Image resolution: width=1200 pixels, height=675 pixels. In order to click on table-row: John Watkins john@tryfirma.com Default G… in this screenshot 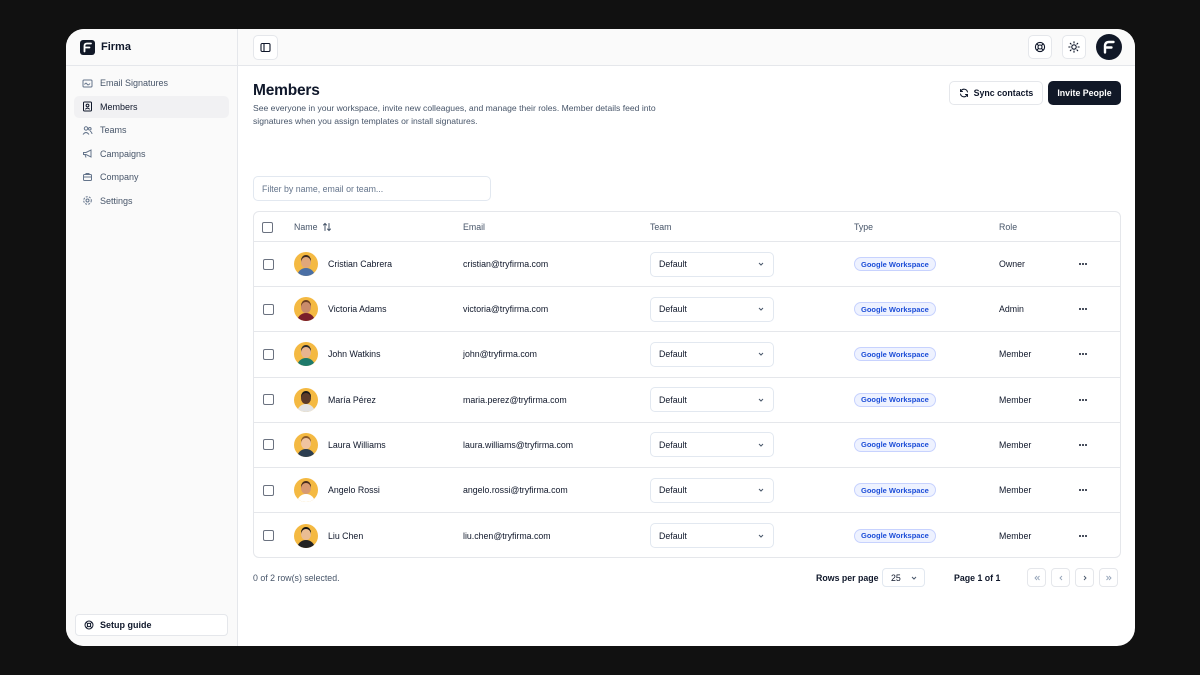, I will do `click(687, 355)`.